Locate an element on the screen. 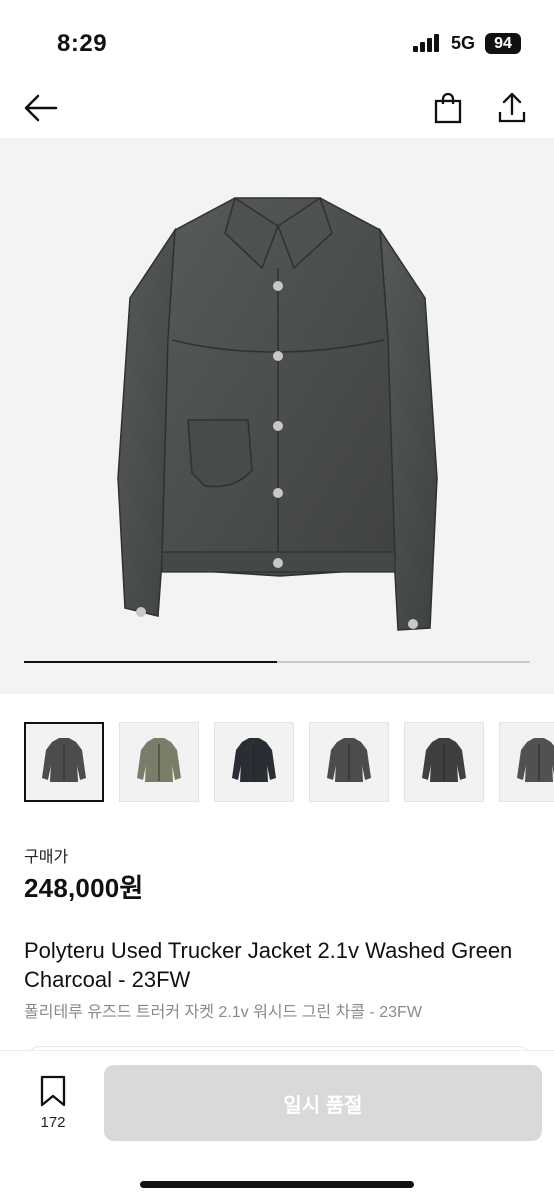  price: 248,000원 is located at coordinates (84, 888).